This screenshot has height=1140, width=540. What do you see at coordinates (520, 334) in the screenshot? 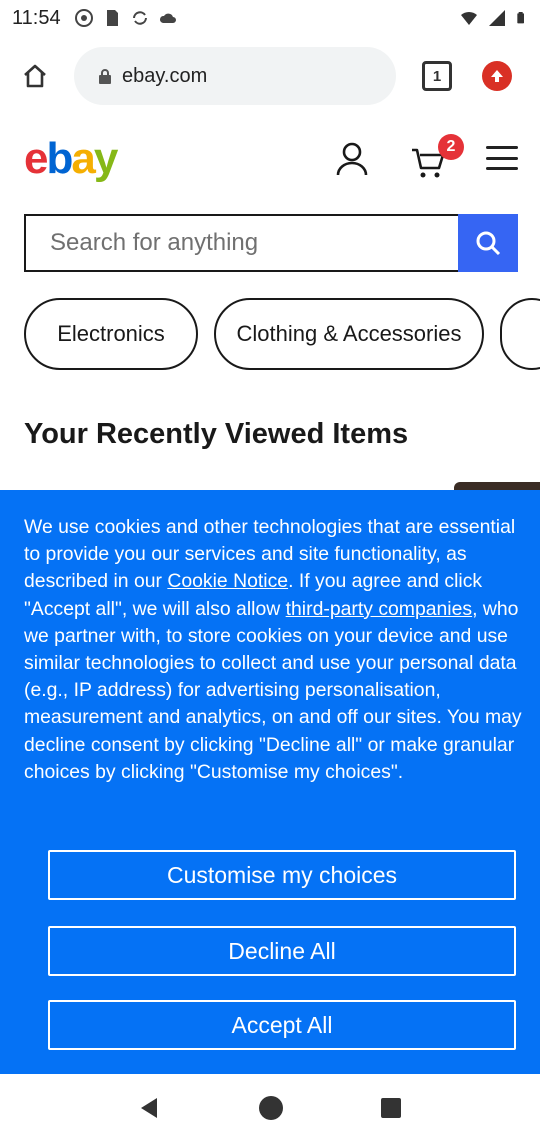
I see `category-chip-partial` at bounding box center [520, 334].